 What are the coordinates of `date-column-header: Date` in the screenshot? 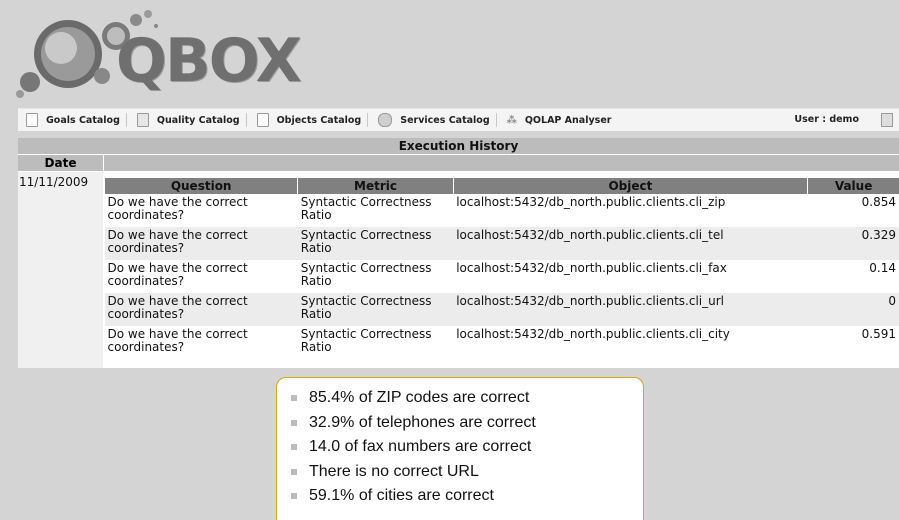 It's located at (60, 163).